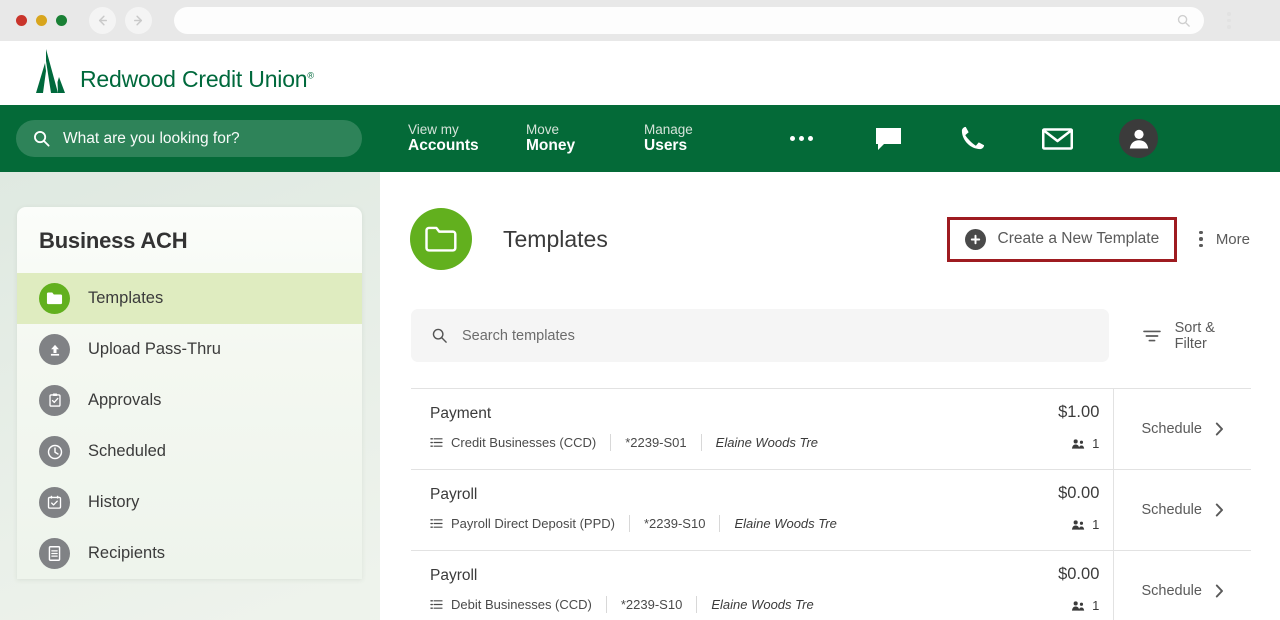 The height and width of the screenshot is (620, 1280). I want to click on template-account: *2239-S01, so click(656, 442).